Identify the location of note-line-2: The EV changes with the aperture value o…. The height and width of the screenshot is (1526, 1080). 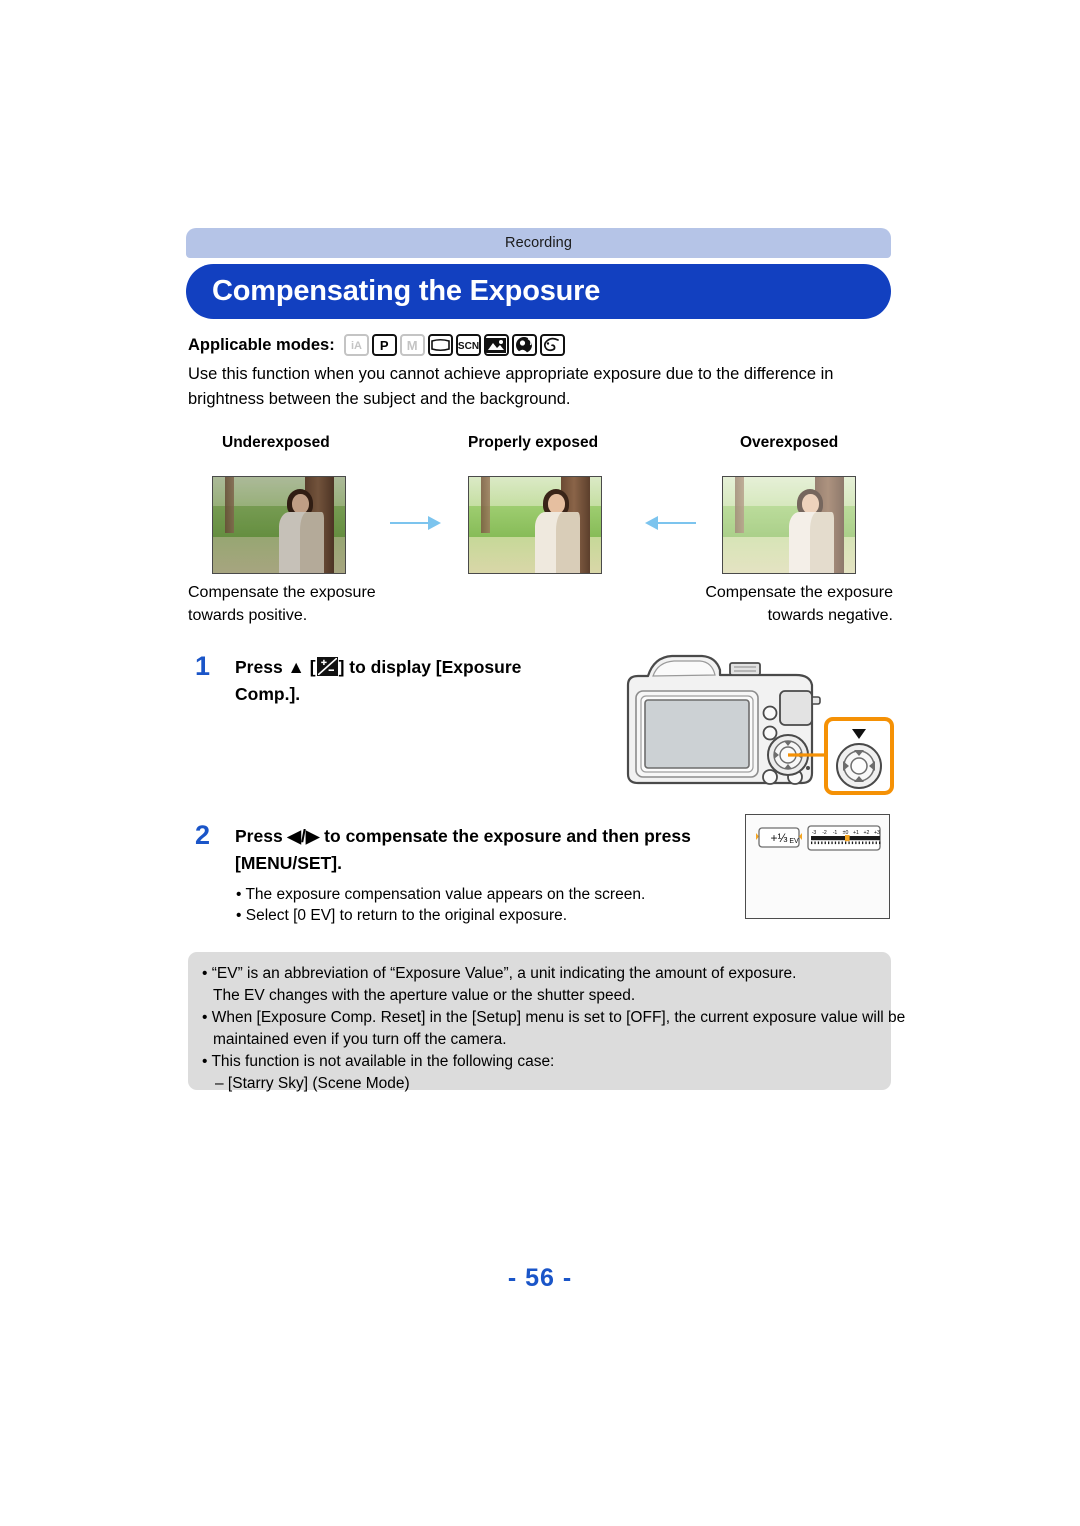
(424, 995).